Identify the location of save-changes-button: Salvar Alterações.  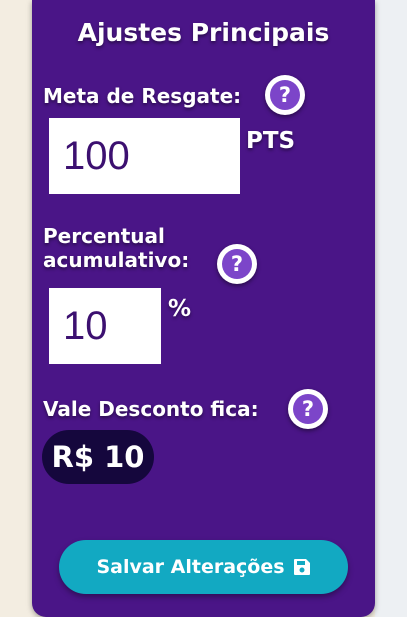
(203, 567).